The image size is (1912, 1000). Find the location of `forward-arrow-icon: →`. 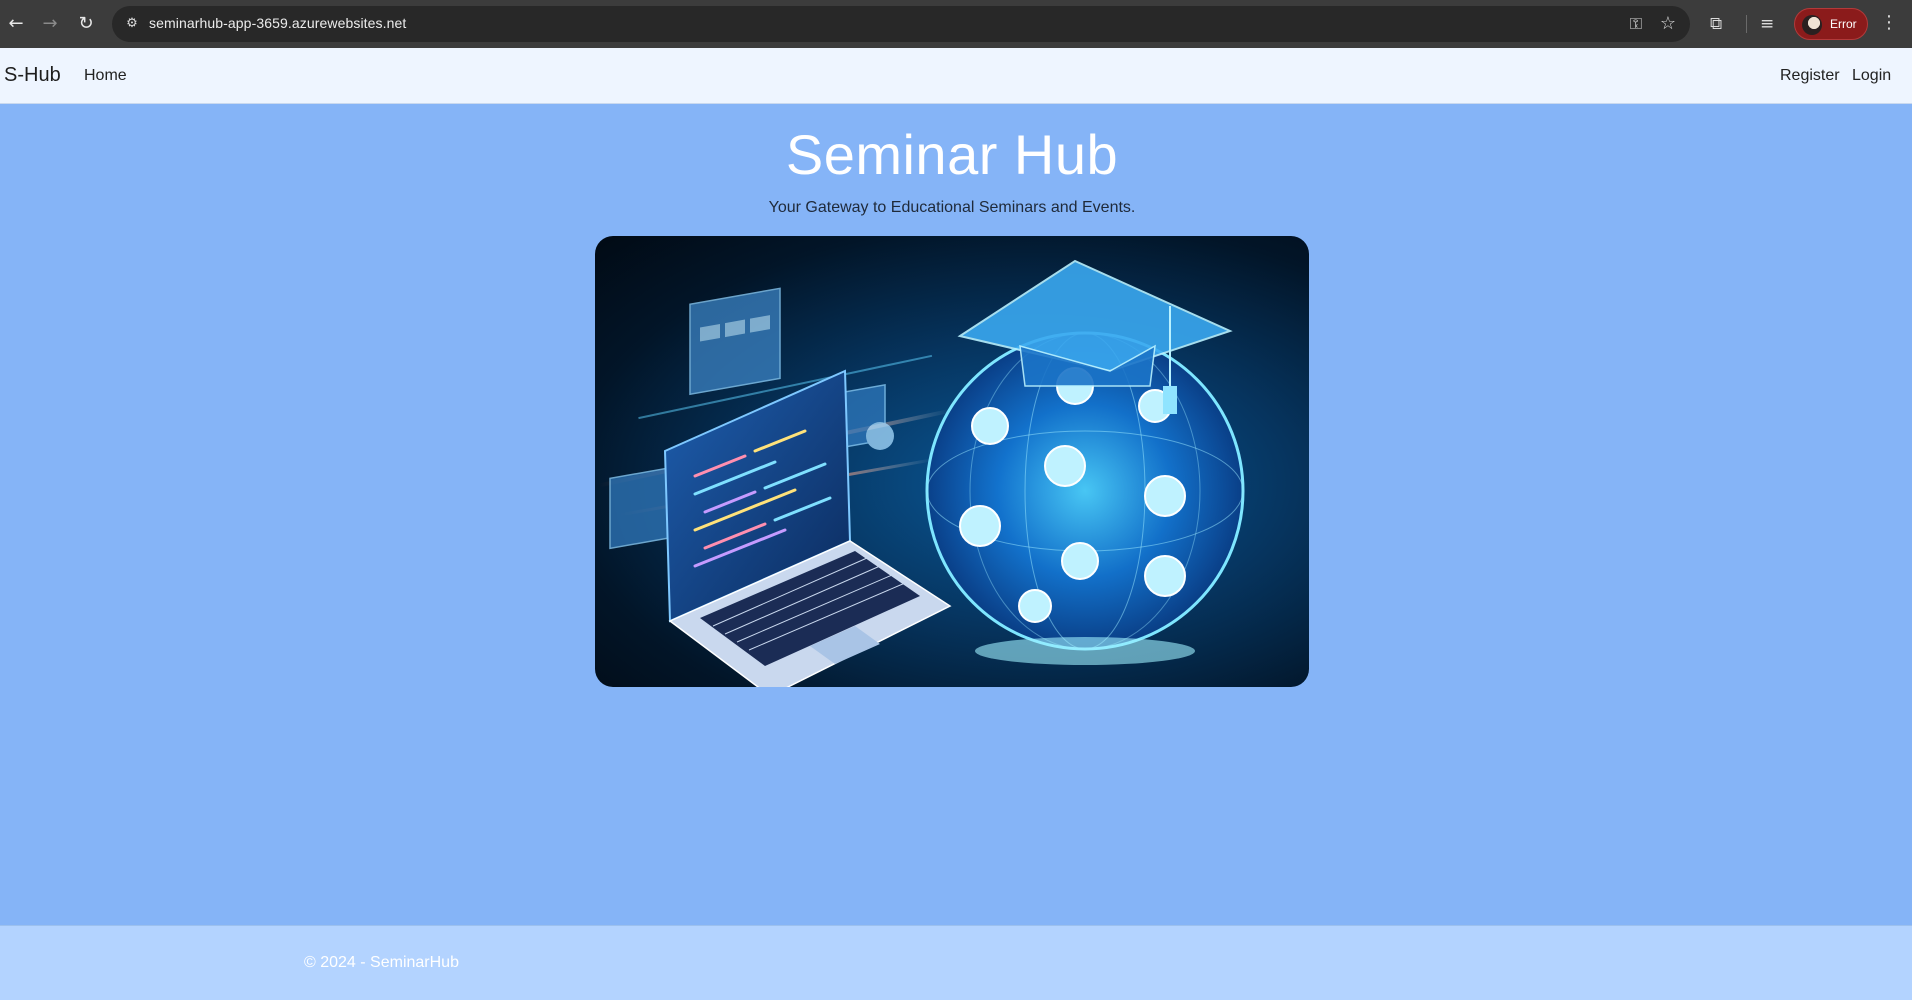

forward-arrow-icon: → is located at coordinates (50, 24).